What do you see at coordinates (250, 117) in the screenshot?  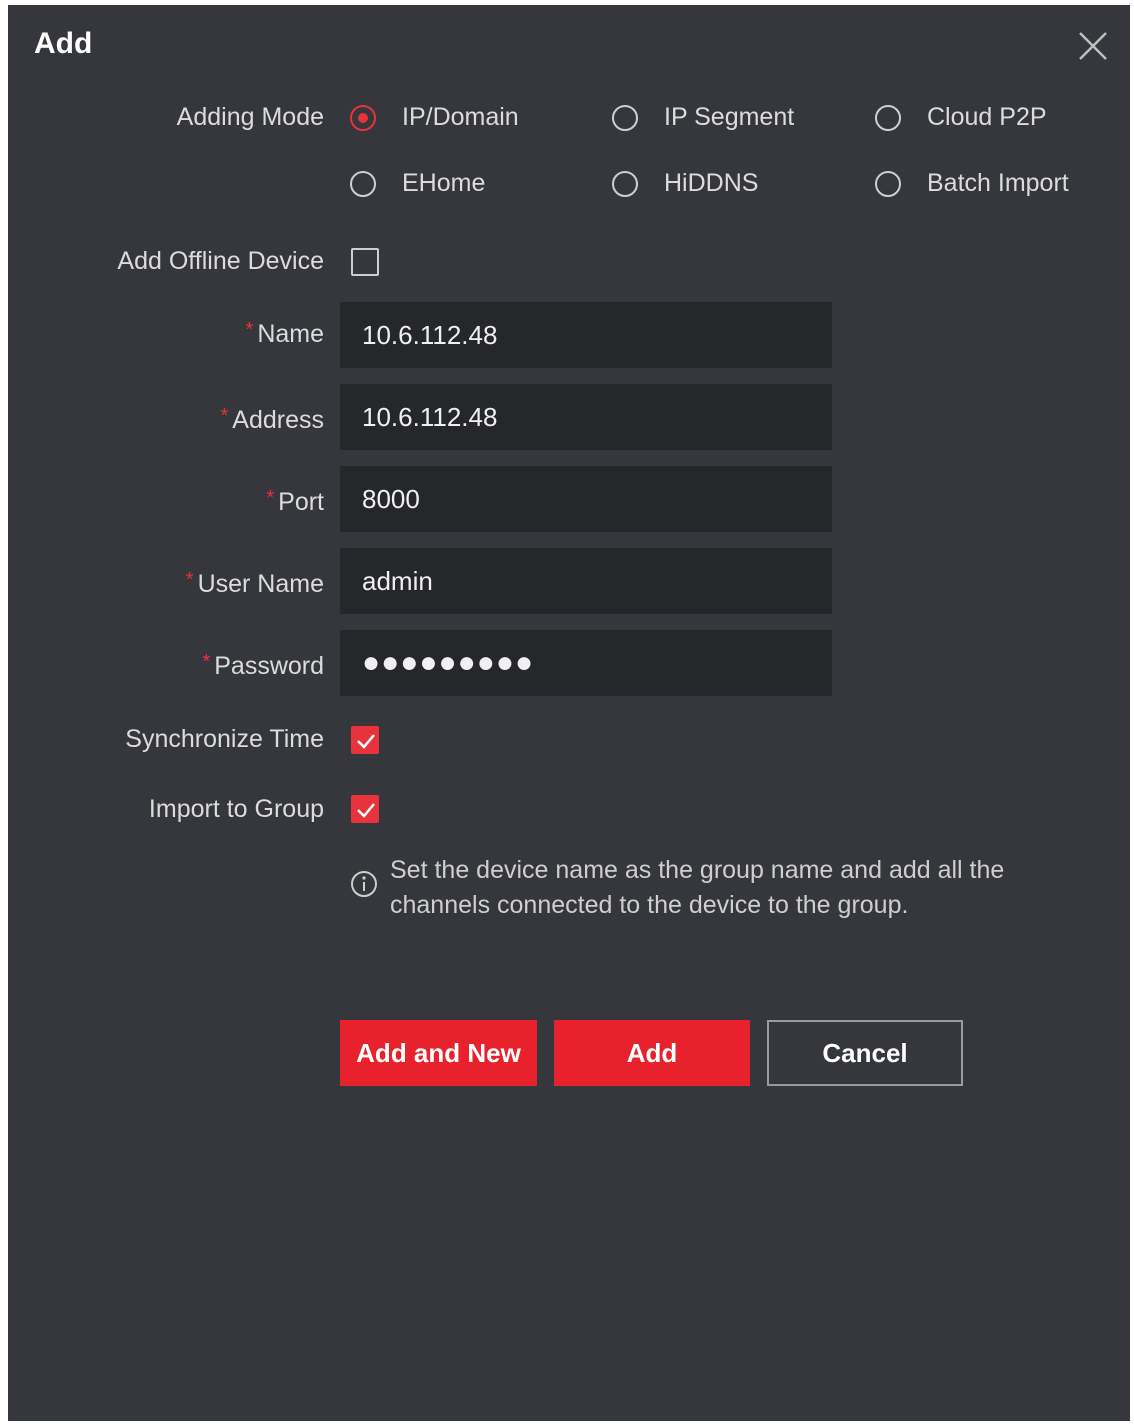 I see `adding-mode-label: Adding Mode` at bounding box center [250, 117].